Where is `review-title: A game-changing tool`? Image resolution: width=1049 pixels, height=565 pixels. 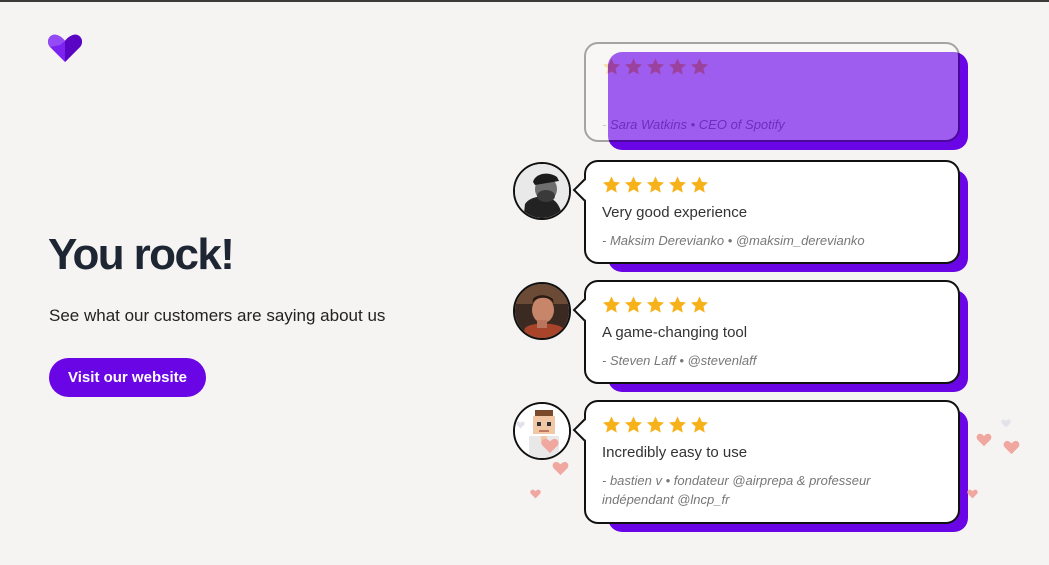 review-title: A game-changing tool is located at coordinates (675, 332).